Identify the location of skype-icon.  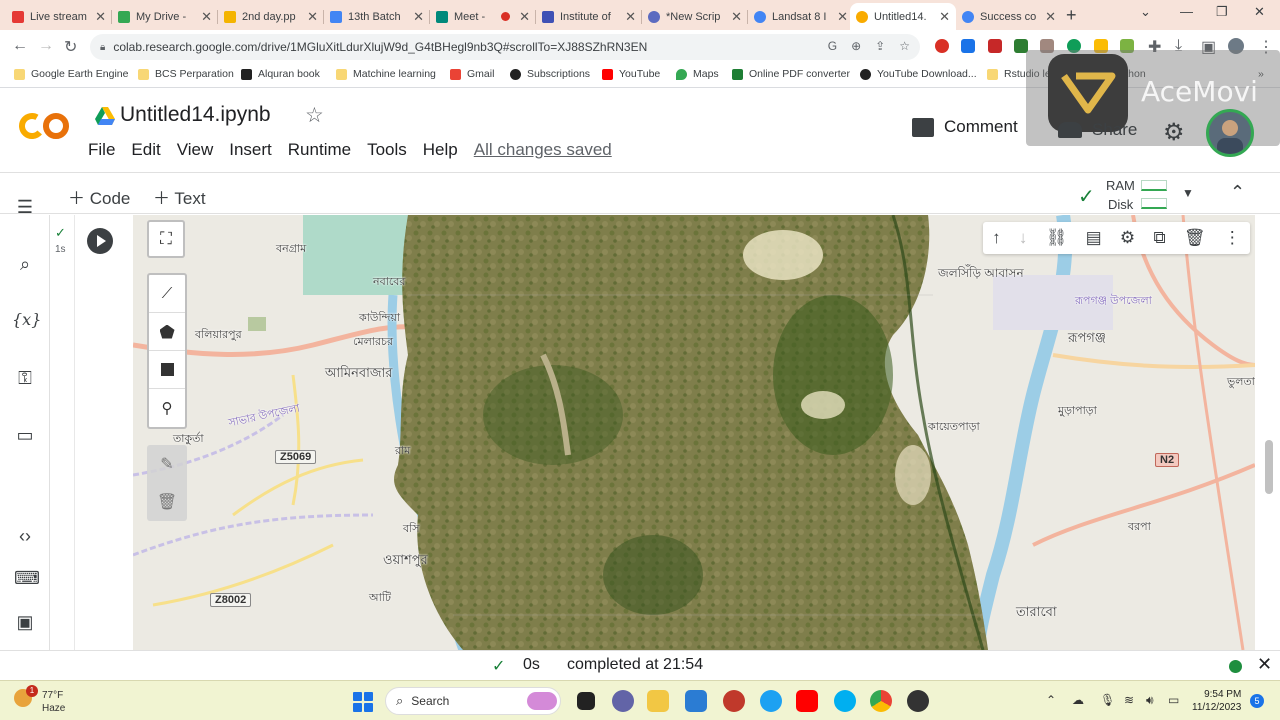
(845, 701).